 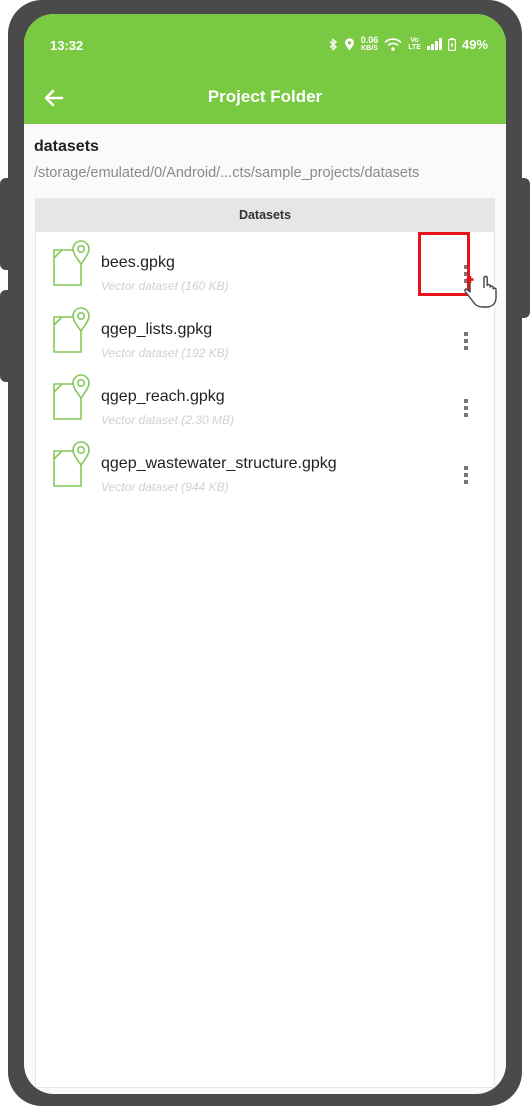 What do you see at coordinates (265, 215) in the screenshot?
I see `datasets-header: Datasets` at bounding box center [265, 215].